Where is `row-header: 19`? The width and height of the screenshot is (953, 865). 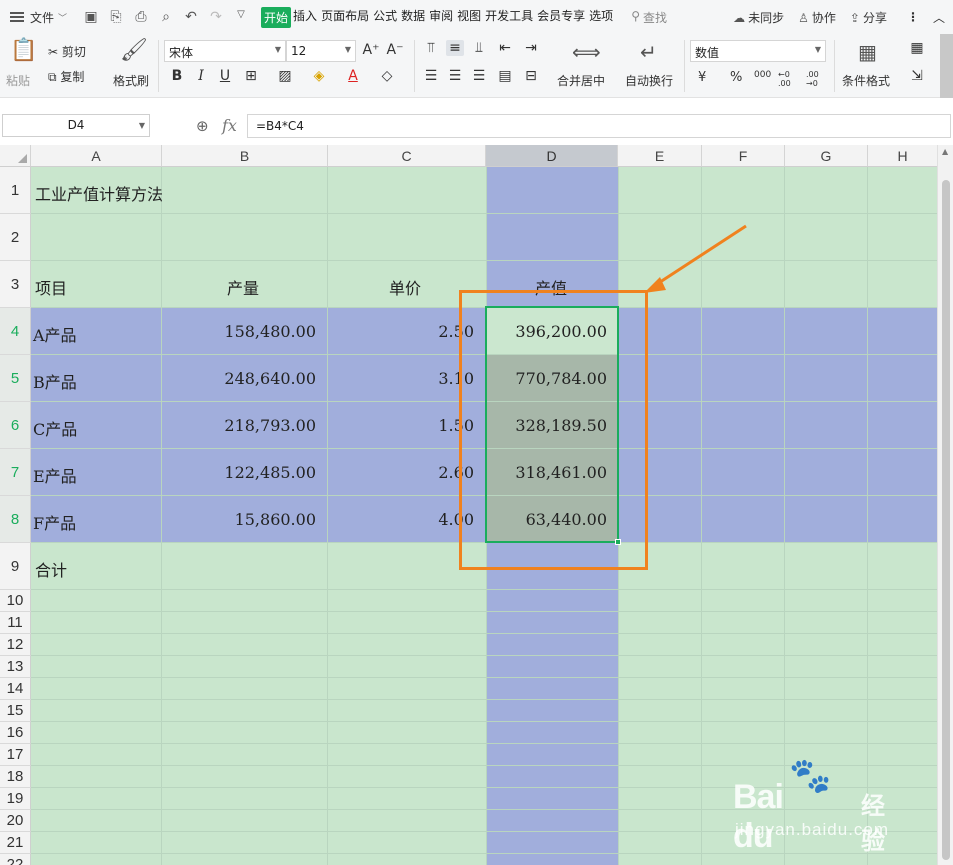 row-header: 19 is located at coordinates (15, 799).